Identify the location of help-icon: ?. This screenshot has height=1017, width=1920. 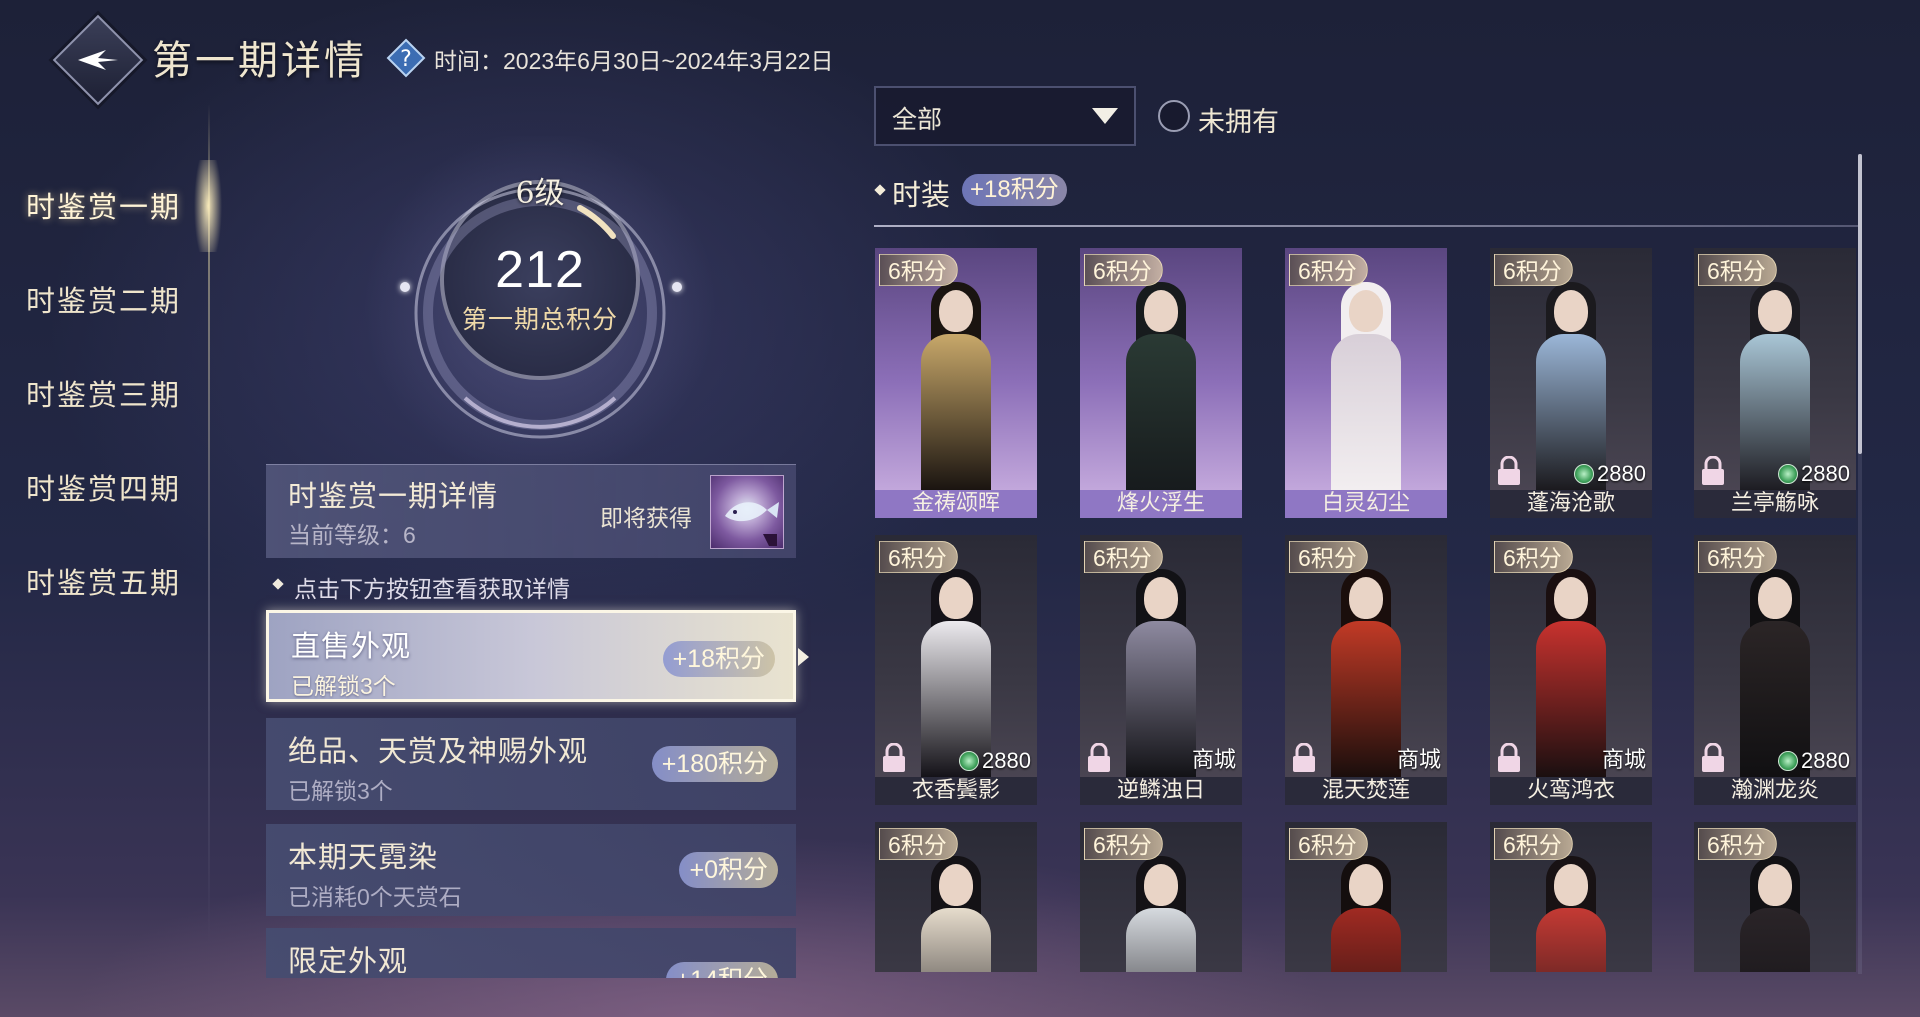
(406, 58).